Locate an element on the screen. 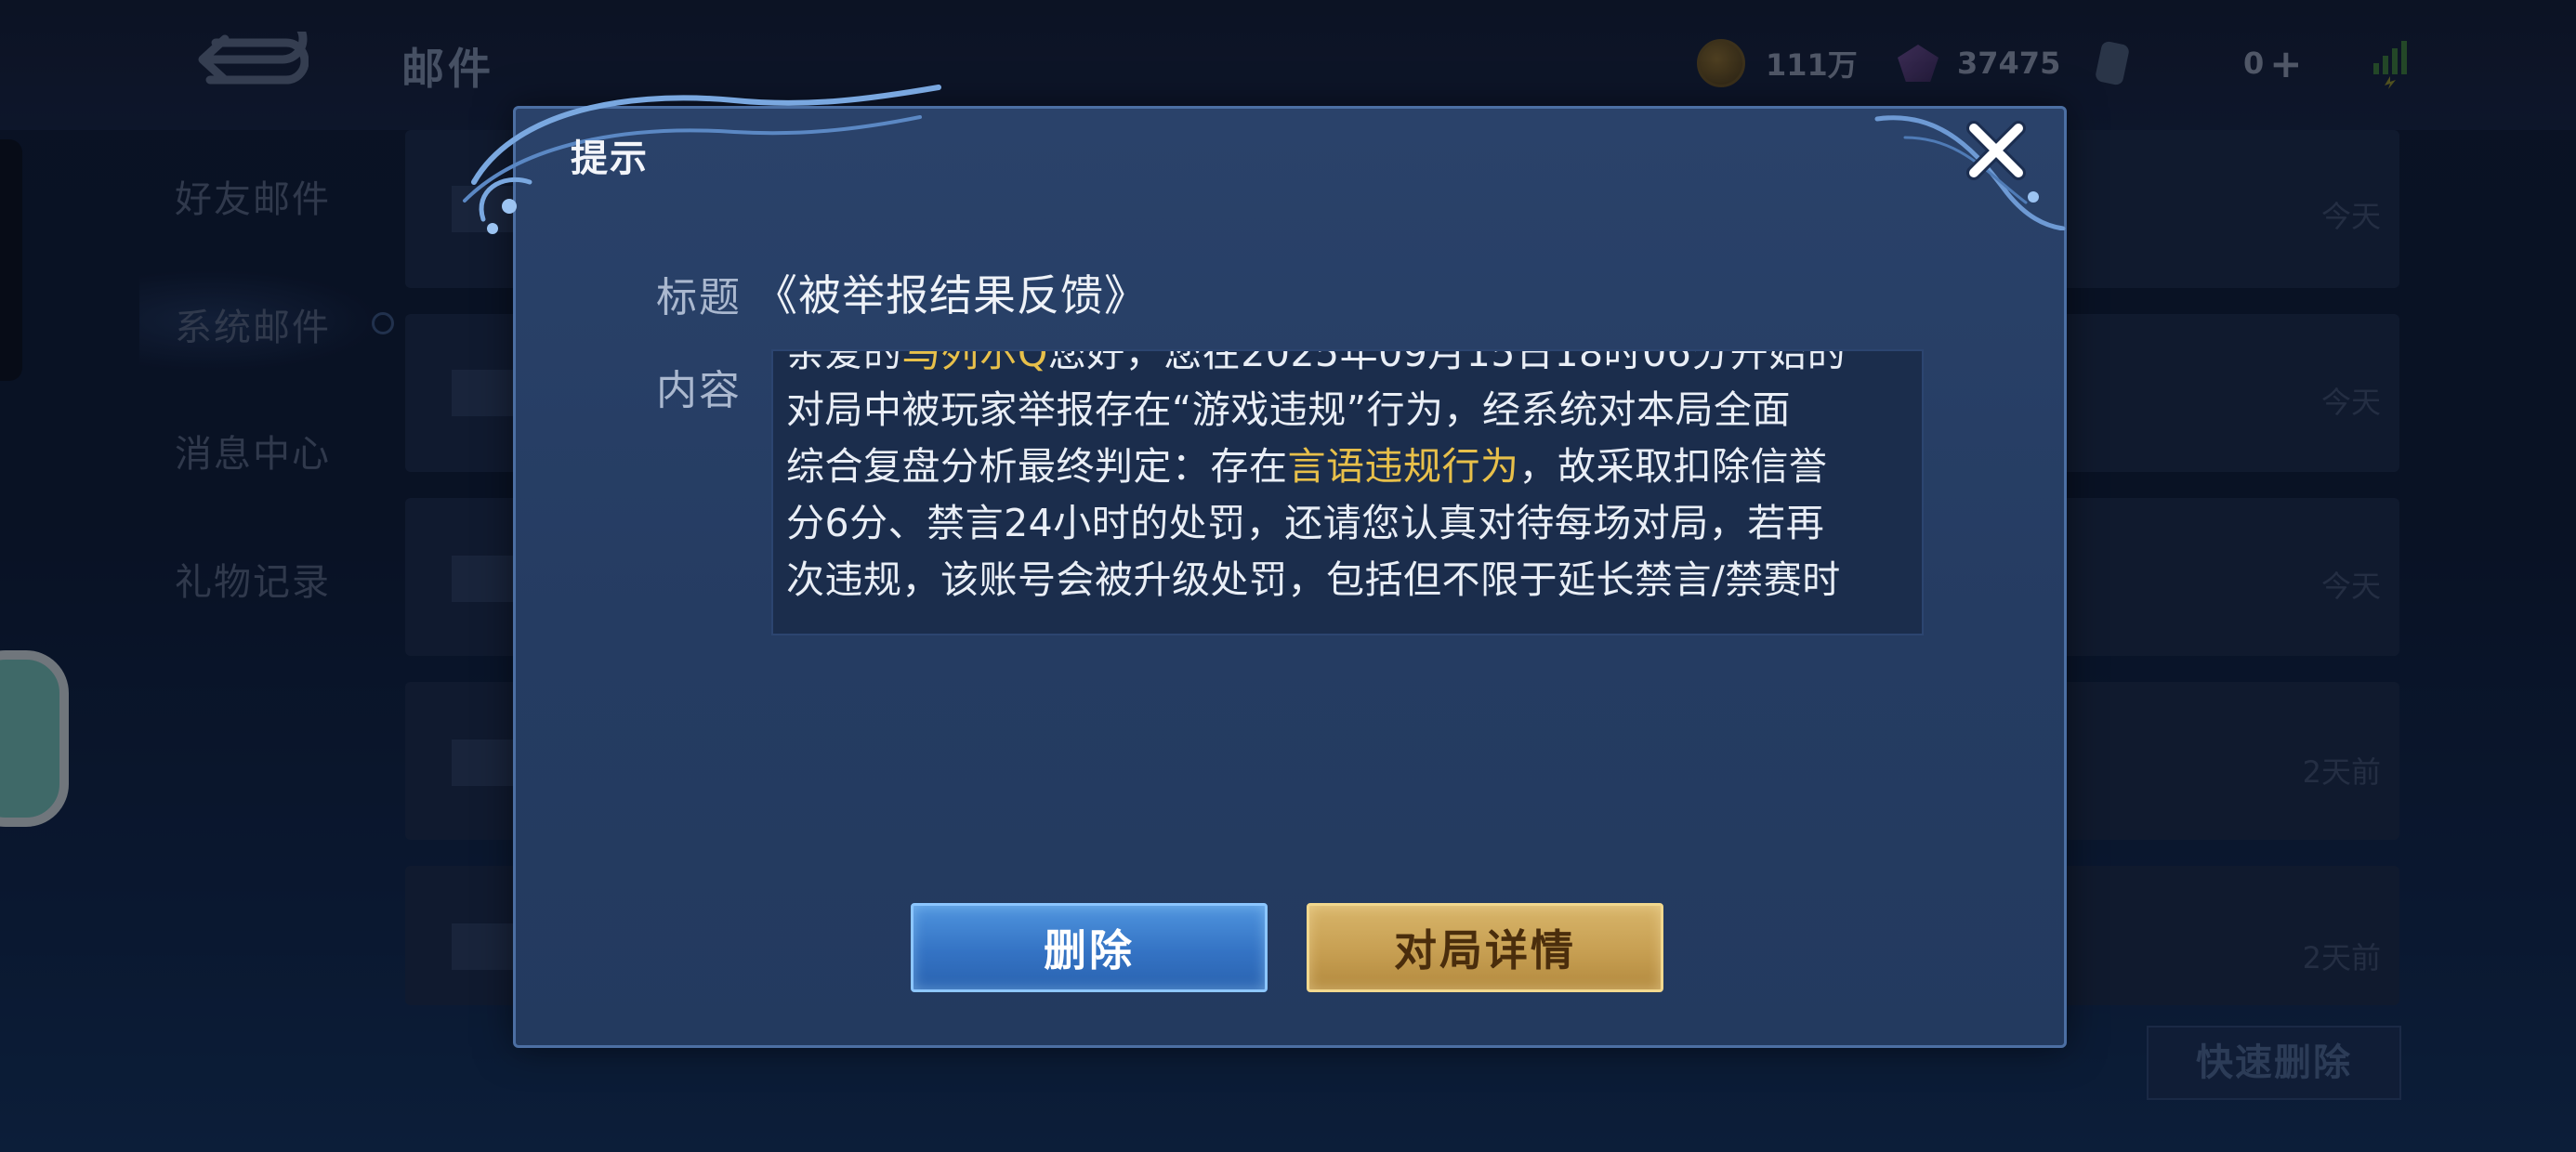 This screenshot has height=1152, width=2576. delete-button: 删除 is located at coordinates (1089, 947).